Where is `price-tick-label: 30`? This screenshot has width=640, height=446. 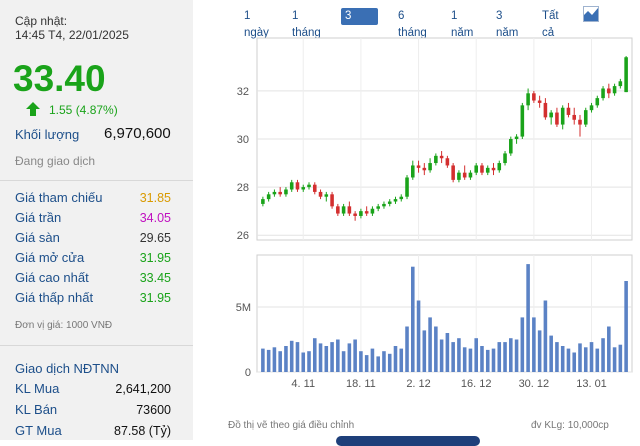
price-tick-label: 30 is located at coordinates (243, 140).